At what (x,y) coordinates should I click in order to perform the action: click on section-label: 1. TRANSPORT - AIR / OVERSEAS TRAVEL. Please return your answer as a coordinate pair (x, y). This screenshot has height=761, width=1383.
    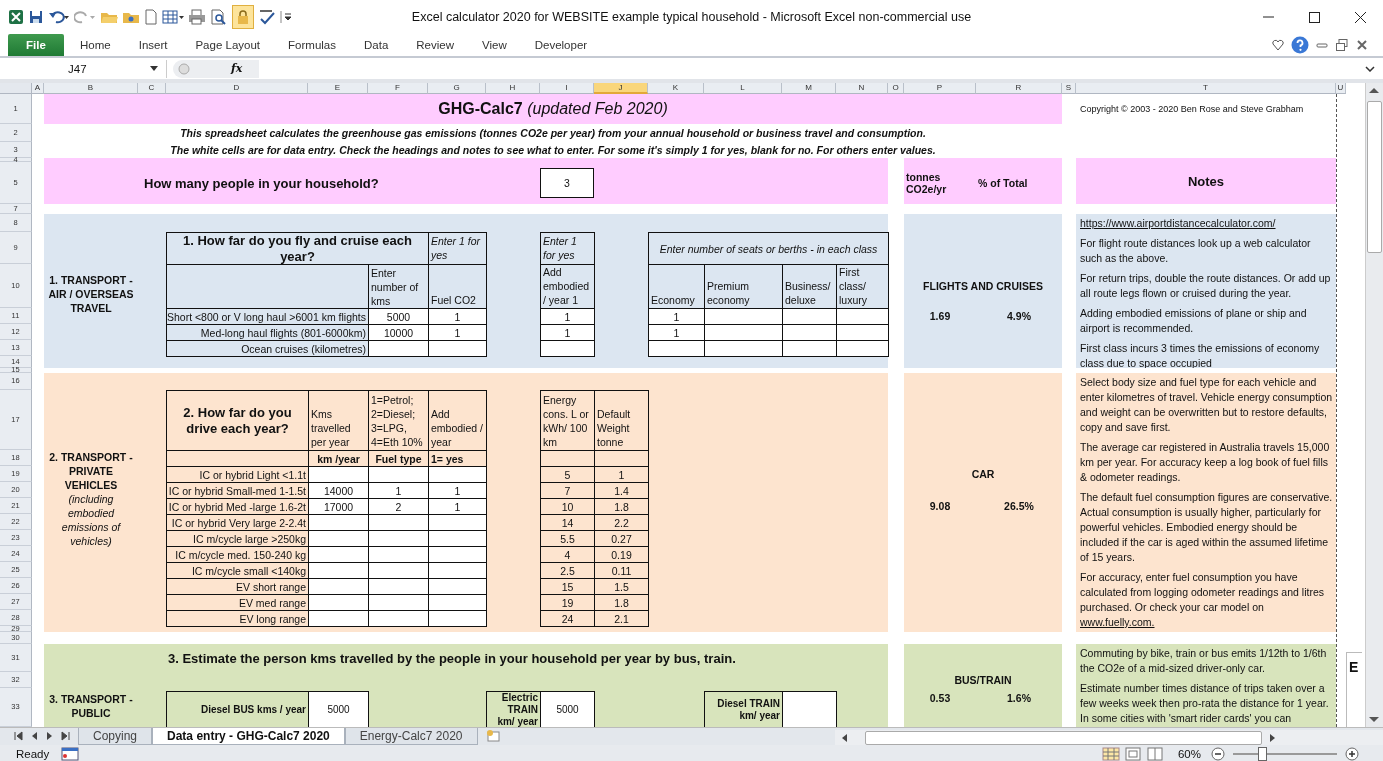
    Looking at the image, I should click on (91, 294).